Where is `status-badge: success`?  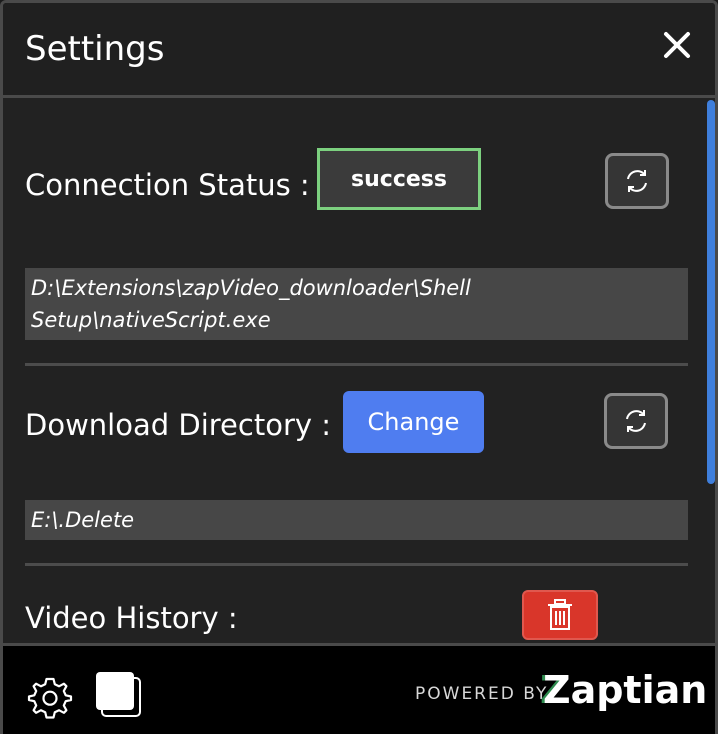
status-badge: success is located at coordinates (399, 179).